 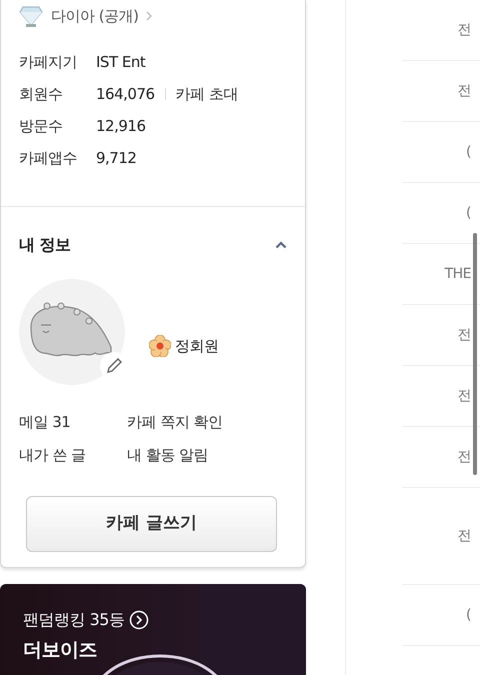 What do you see at coordinates (41, 126) in the screenshot?
I see `stat-label: 방문수` at bounding box center [41, 126].